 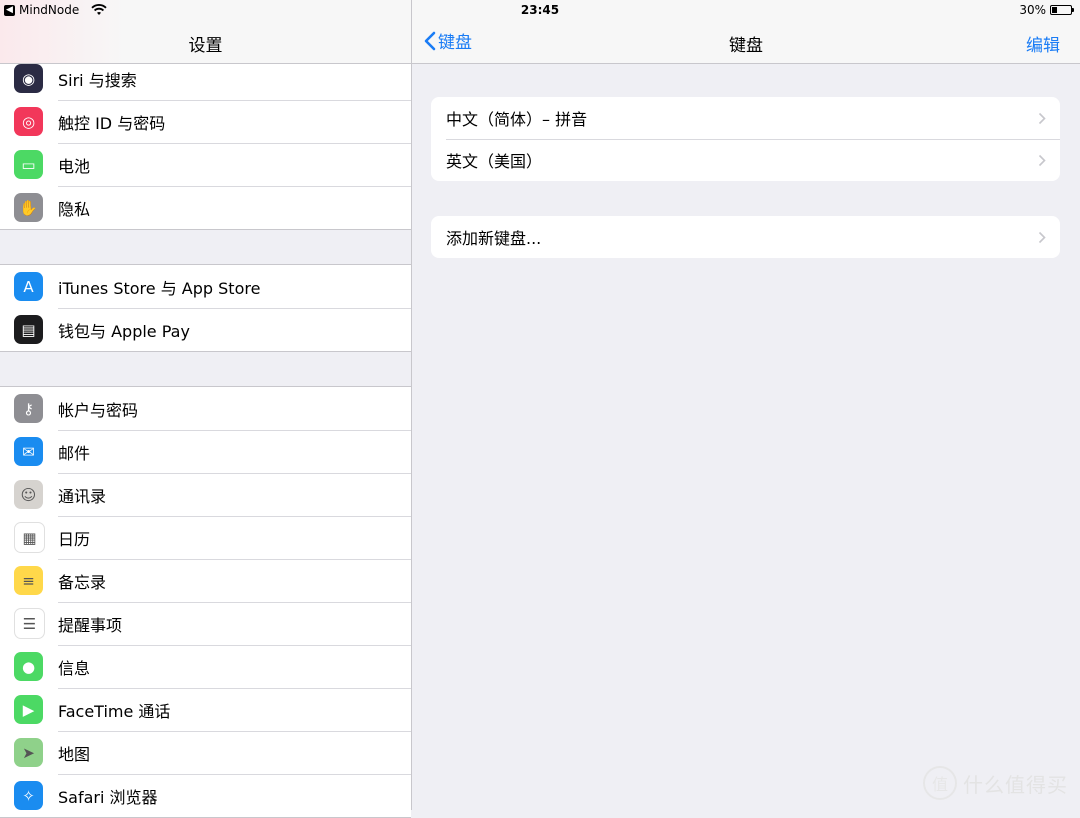 What do you see at coordinates (74, 539) in the screenshot?
I see `sidebar-item-label: 日历` at bounding box center [74, 539].